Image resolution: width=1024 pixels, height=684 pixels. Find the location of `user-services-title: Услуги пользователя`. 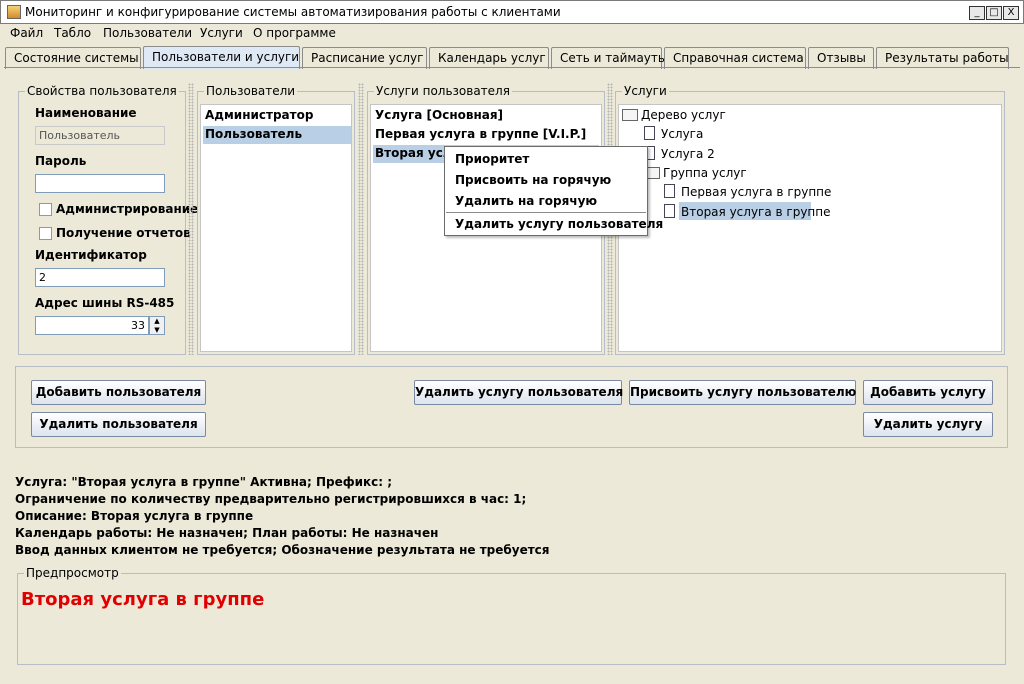

user-services-title: Услуги пользователя is located at coordinates (443, 91).